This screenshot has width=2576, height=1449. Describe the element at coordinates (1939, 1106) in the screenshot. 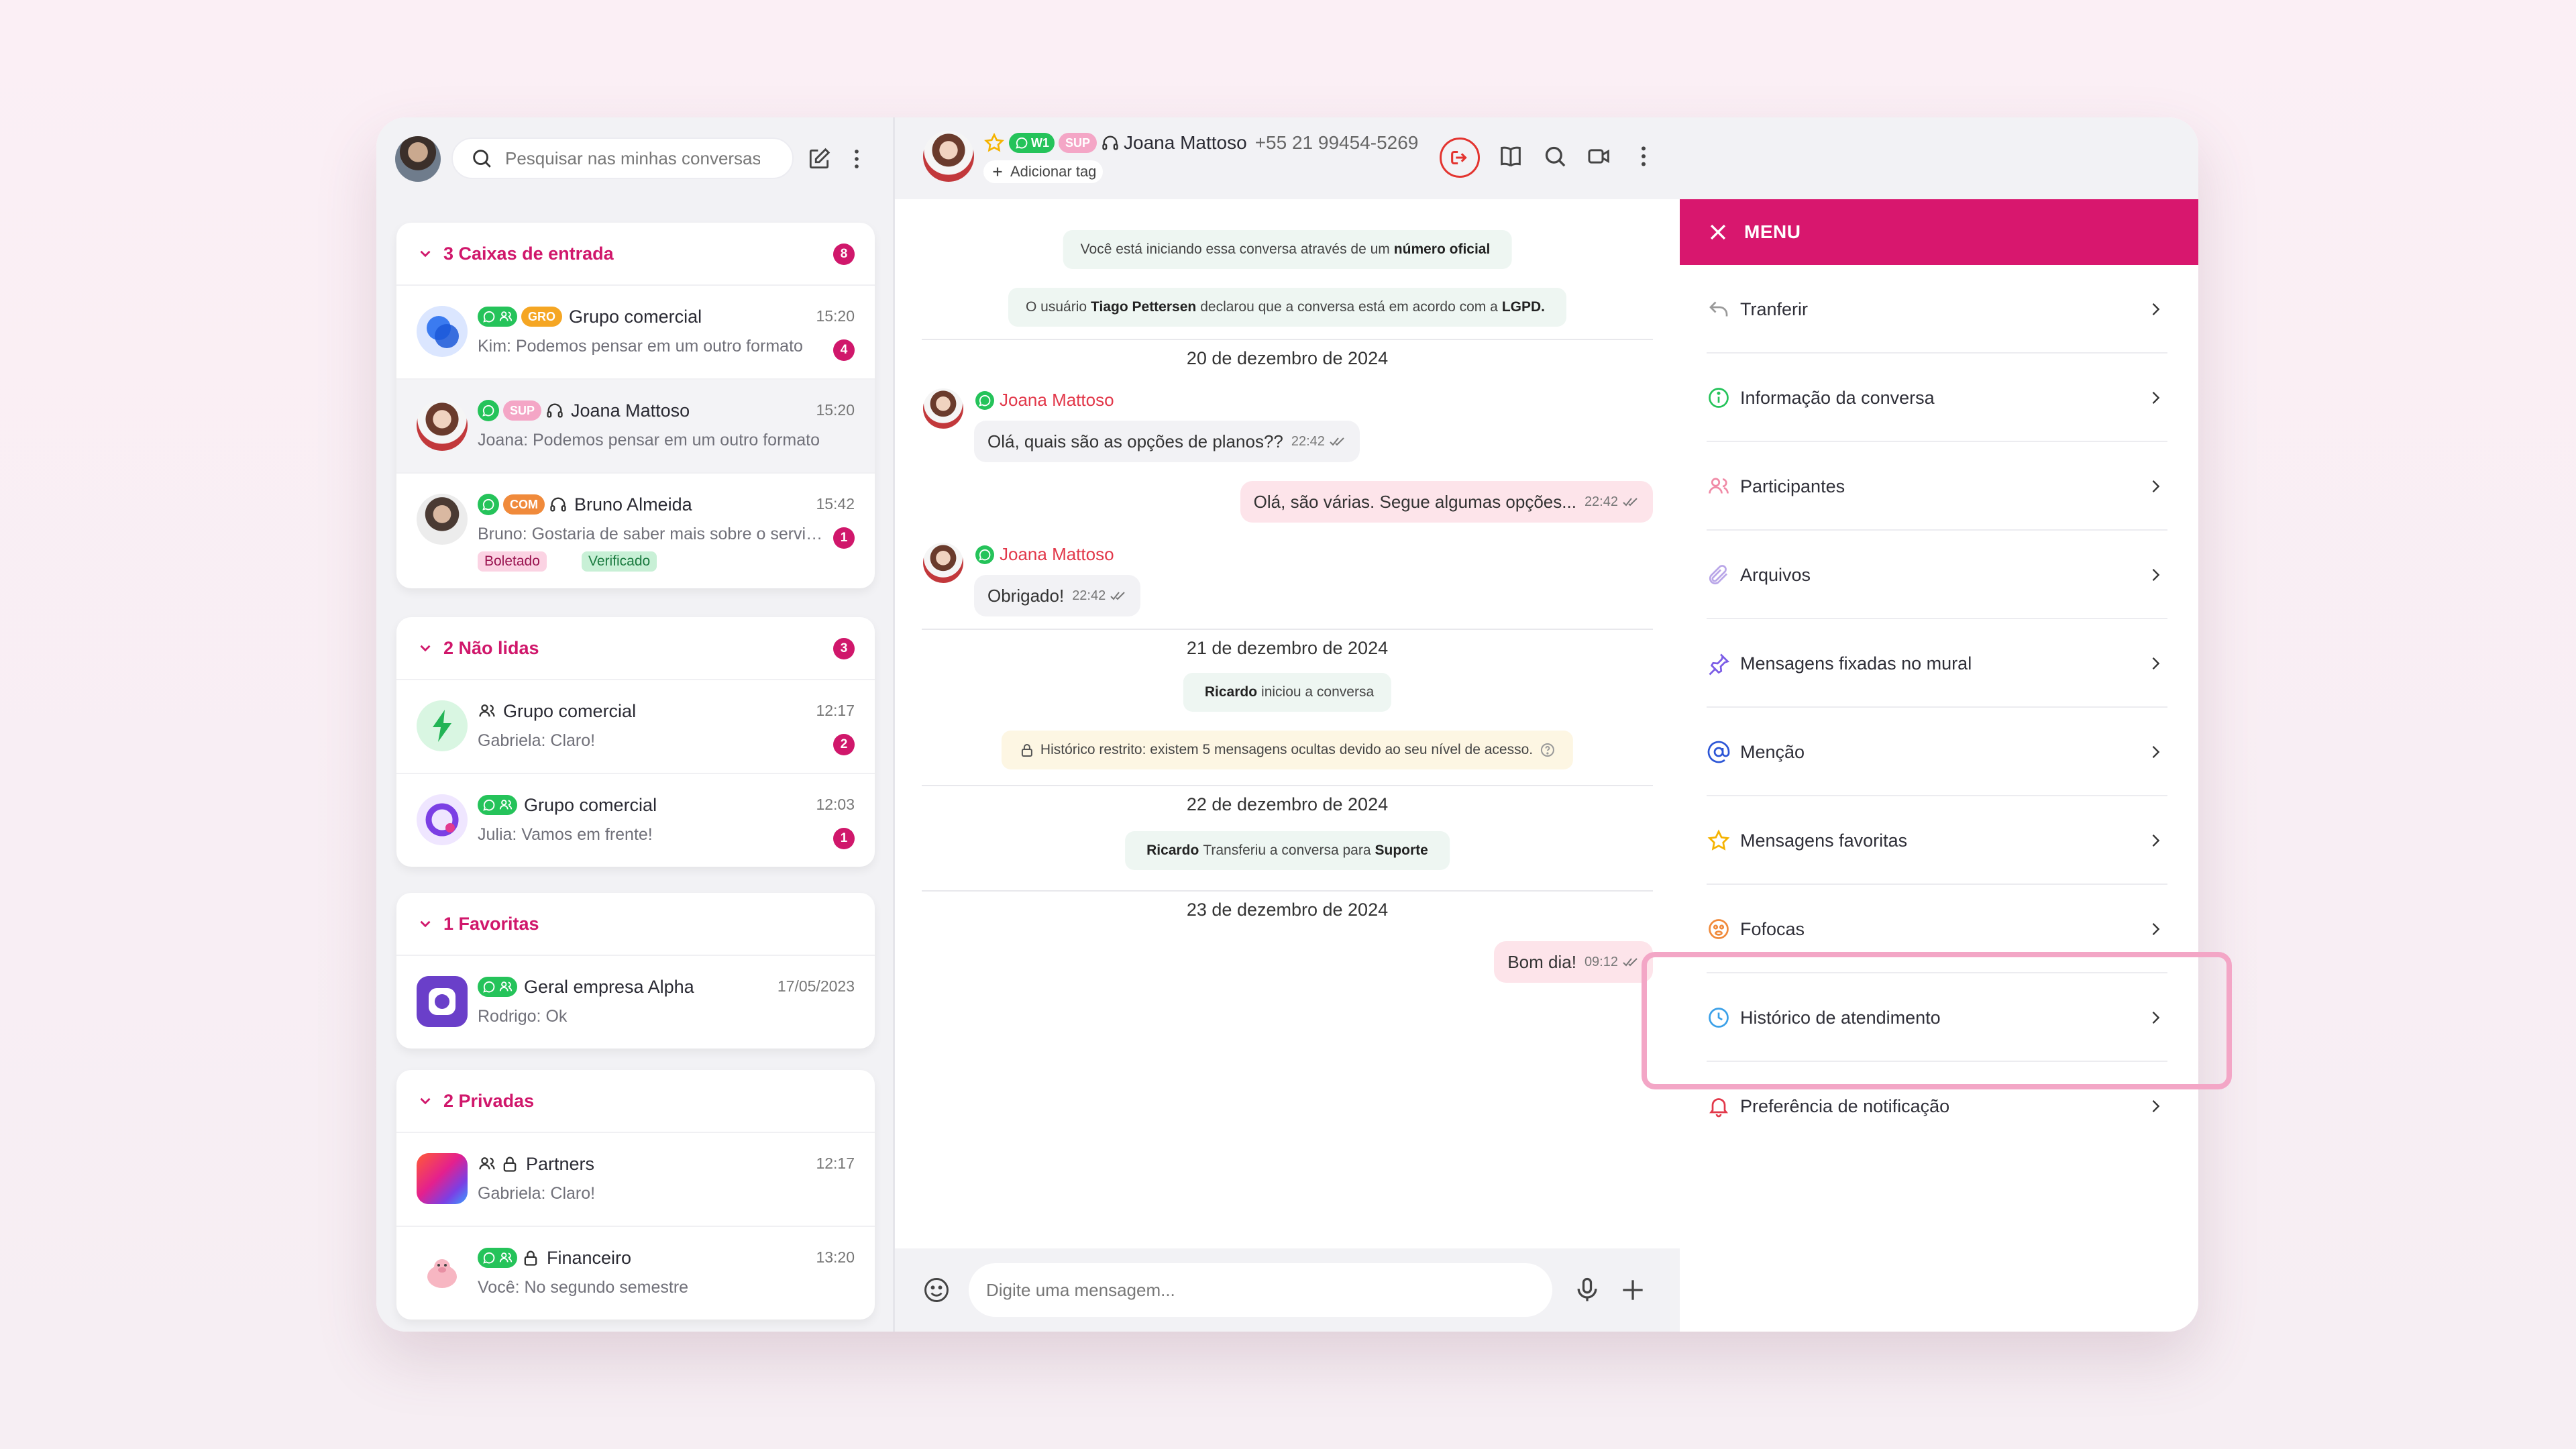

I see `menu-item-preferencia-notificacao: Preferência de notificação` at that location.